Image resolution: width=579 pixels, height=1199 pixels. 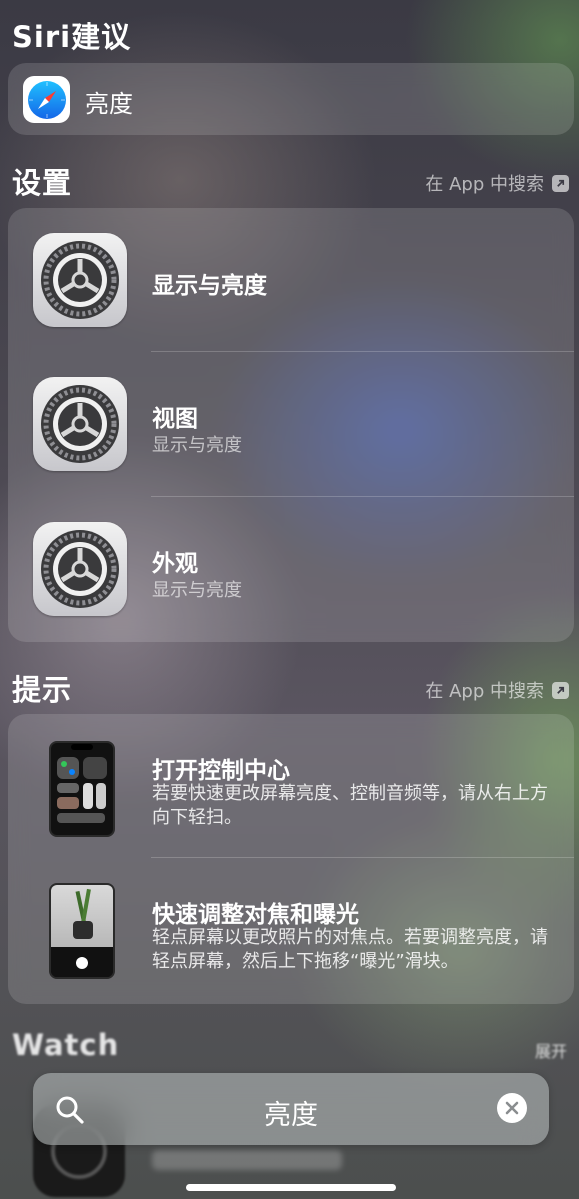 What do you see at coordinates (82, 931) in the screenshot?
I see `camera-focus-thumbnail` at bounding box center [82, 931].